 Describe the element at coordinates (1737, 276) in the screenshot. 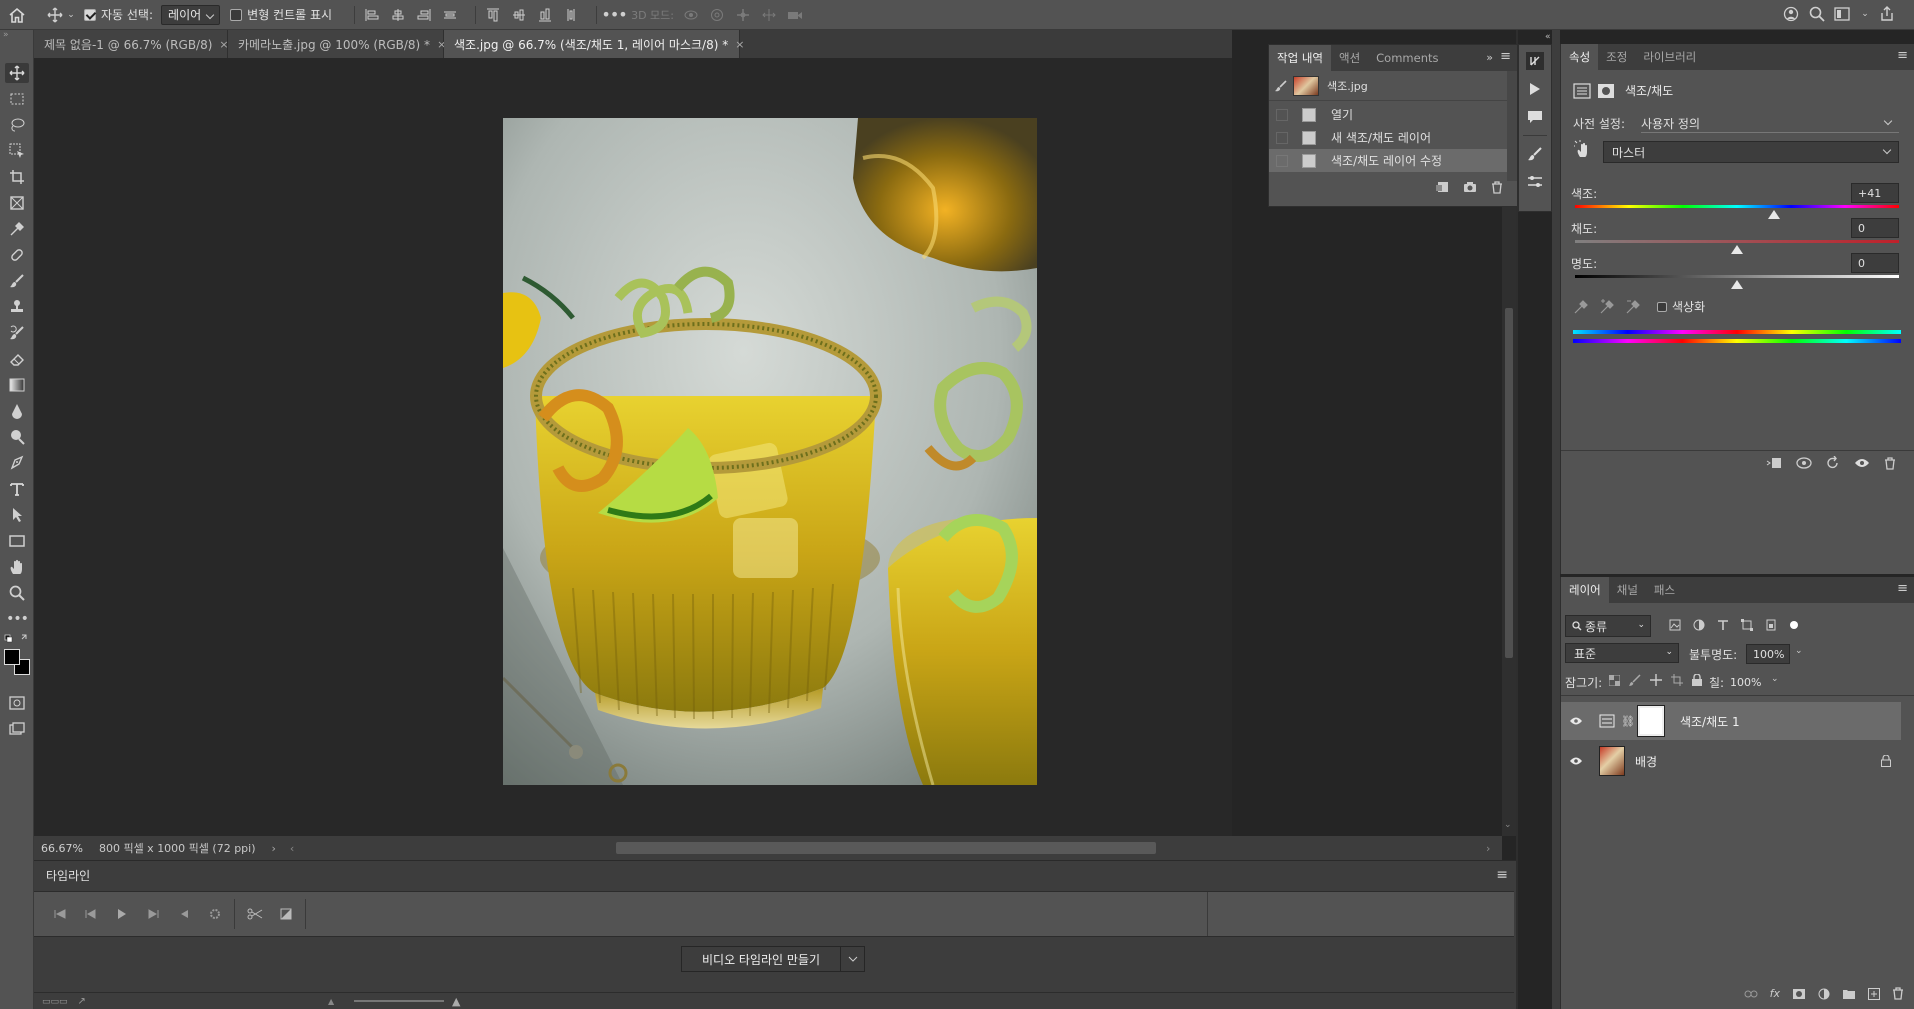

I see `lightness-slider-track` at that location.